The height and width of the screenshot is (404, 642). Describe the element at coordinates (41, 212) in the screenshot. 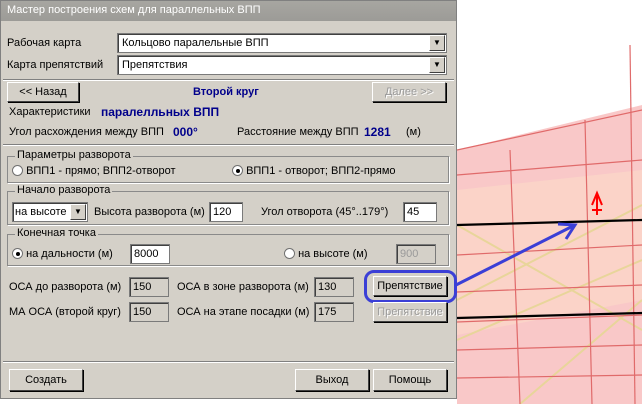

I see `turn-start-mode-value: на высоте` at that location.